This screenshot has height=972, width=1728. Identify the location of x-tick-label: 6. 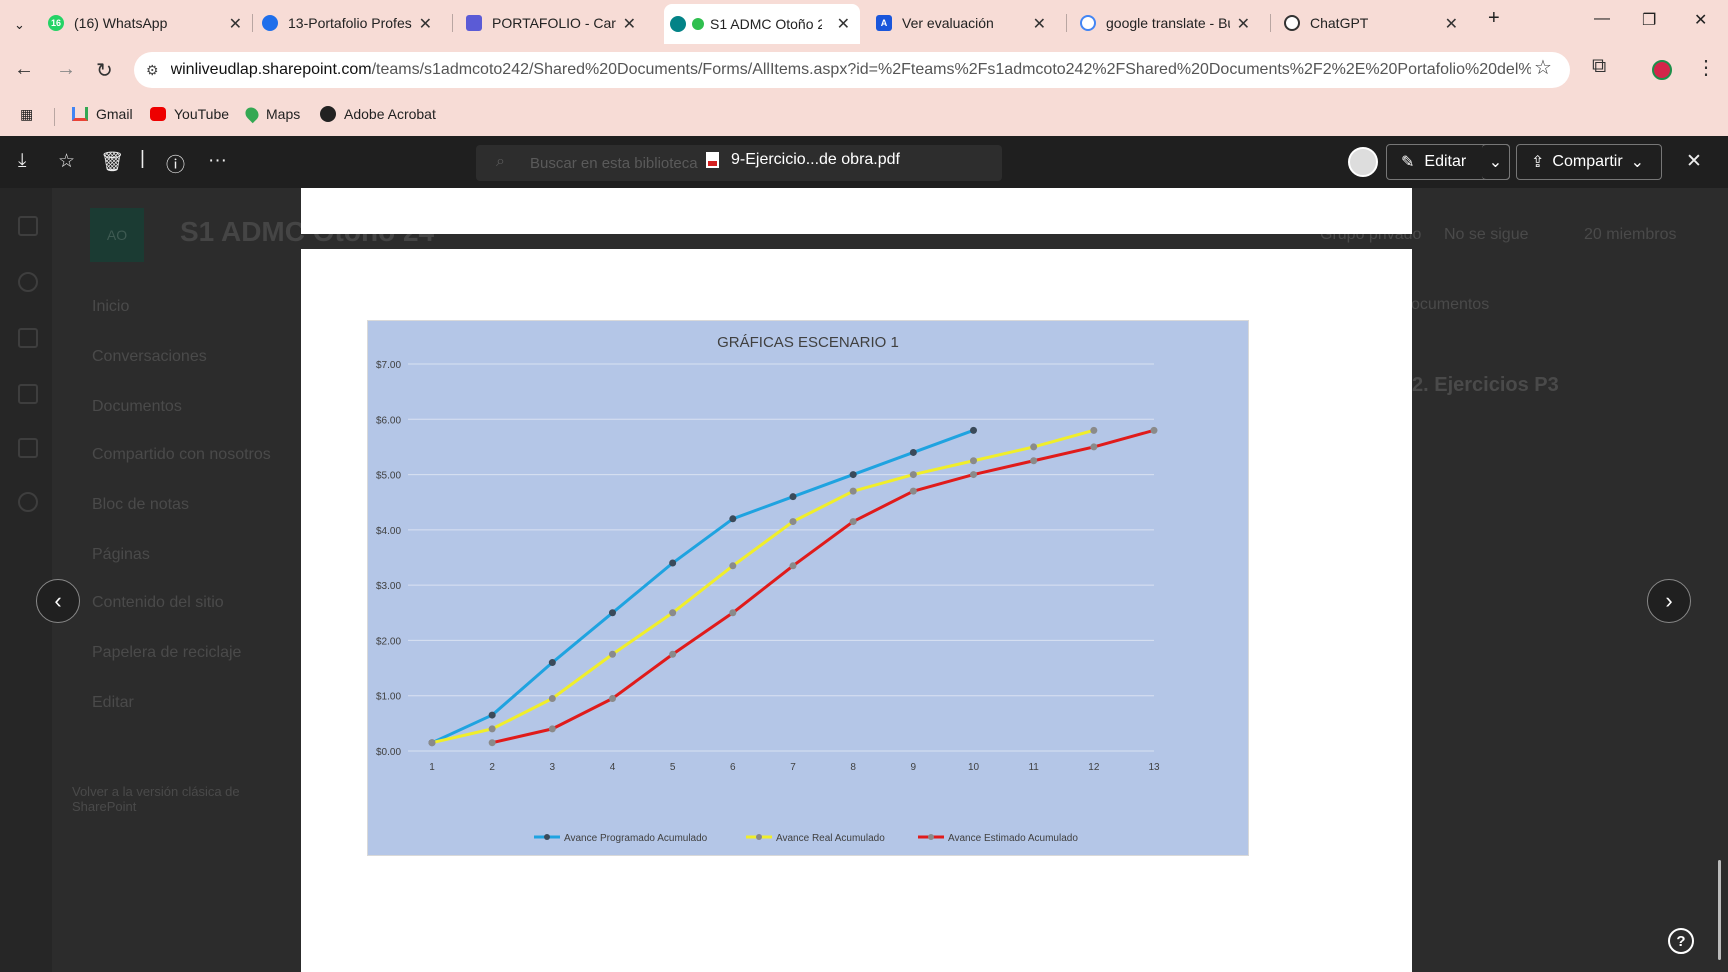
(733, 767).